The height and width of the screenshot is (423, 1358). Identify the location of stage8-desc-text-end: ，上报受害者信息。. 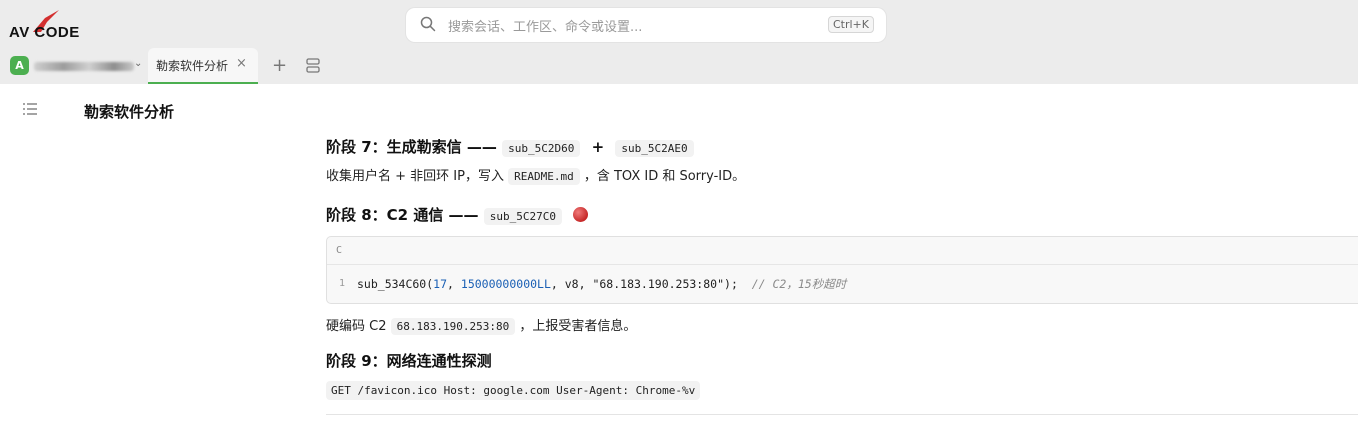
(578, 326).